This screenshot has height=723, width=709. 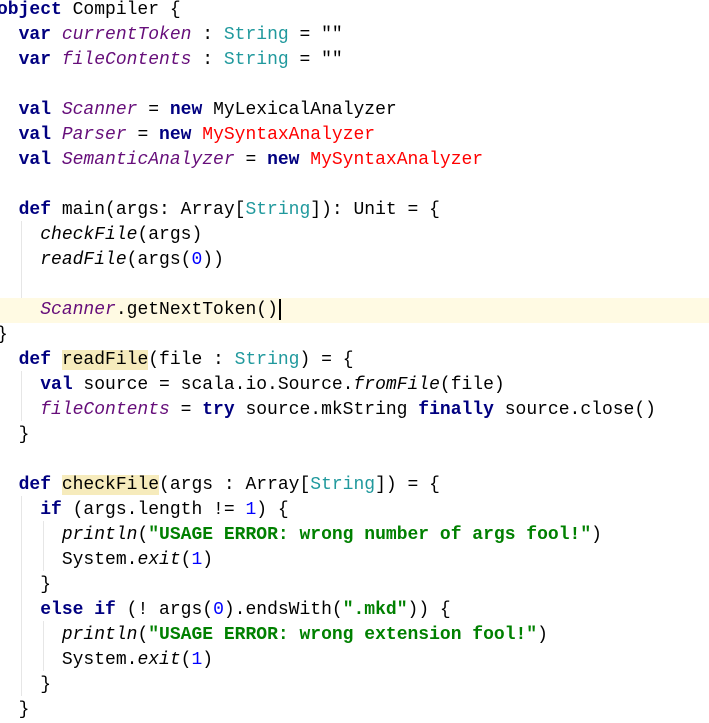 What do you see at coordinates (31, 10) in the screenshot?
I see `code-token: object` at bounding box center [31, 10].